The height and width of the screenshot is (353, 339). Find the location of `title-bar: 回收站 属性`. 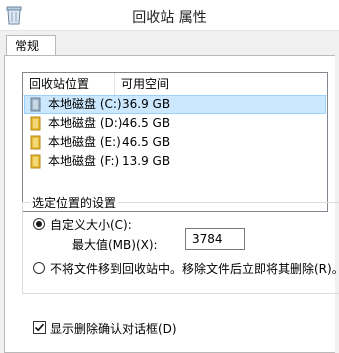

title-bar: 回收站 属性 is located at coordinates (169, 15).